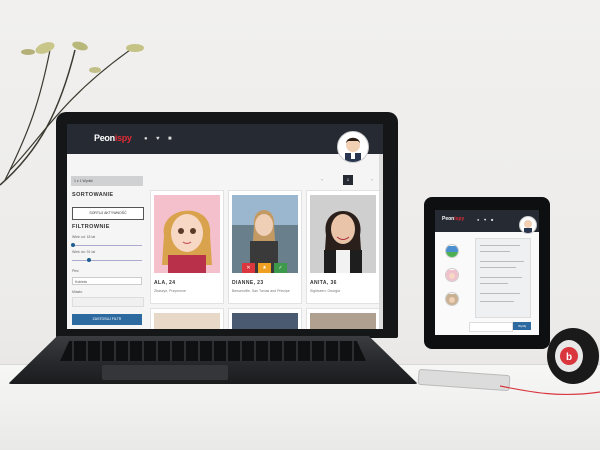 The width and height of the screenshot is (600, 450). I want to click on apply-filter-button: ZASTOSUJ FILTR, so click(107, 319).